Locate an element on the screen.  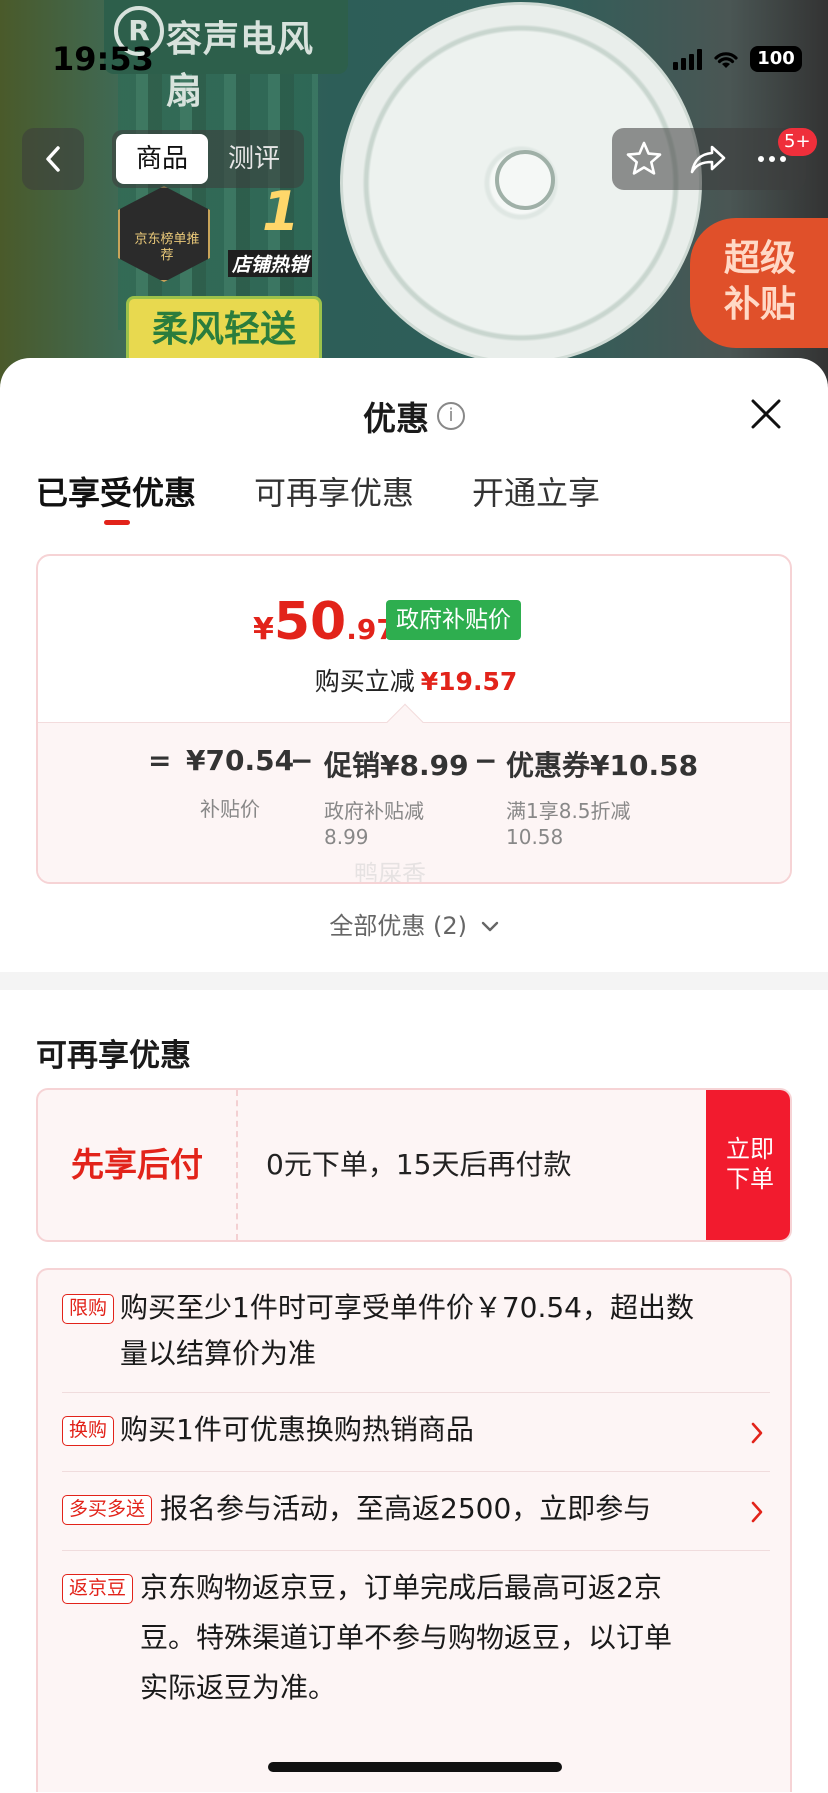
sheet-header: 优惠 i is located at coordinates (414, 415).